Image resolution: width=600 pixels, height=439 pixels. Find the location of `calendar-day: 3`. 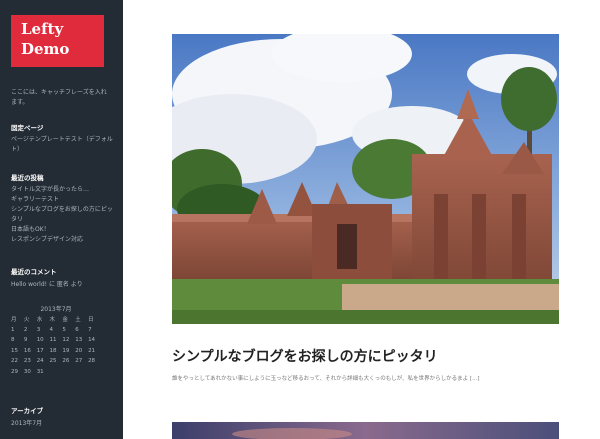

calendar-day: 3 is located at coordinates (38, 329).